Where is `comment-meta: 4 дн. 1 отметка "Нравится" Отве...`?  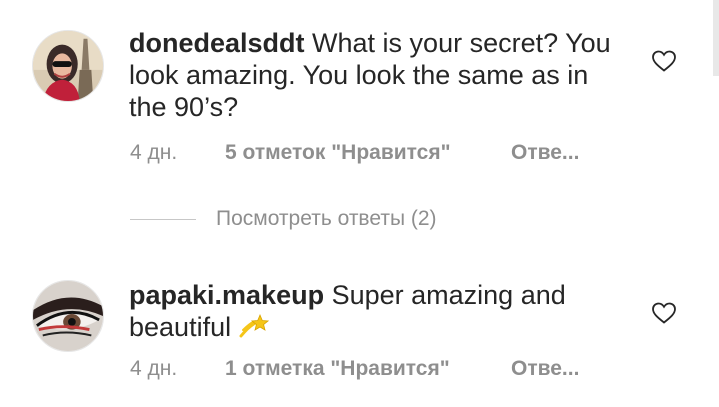
comment-meta: 4 дн. 1 отметка "Нравится" Отве... is located at coordinates (370, 370).